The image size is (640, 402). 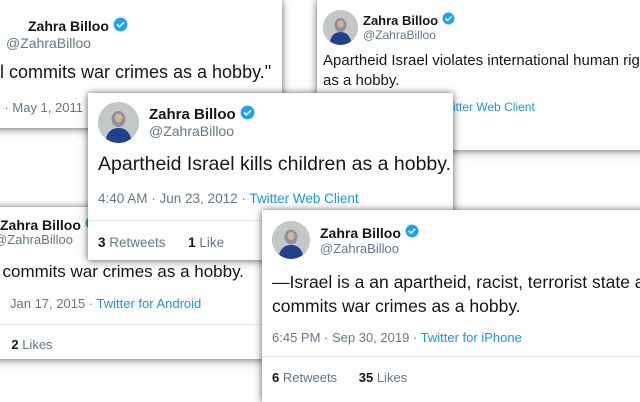 What do you see at coordinates (494, 107) in the screenshot?
I see `tweet-source: itter Web Client` at bounding box center [494, 107].